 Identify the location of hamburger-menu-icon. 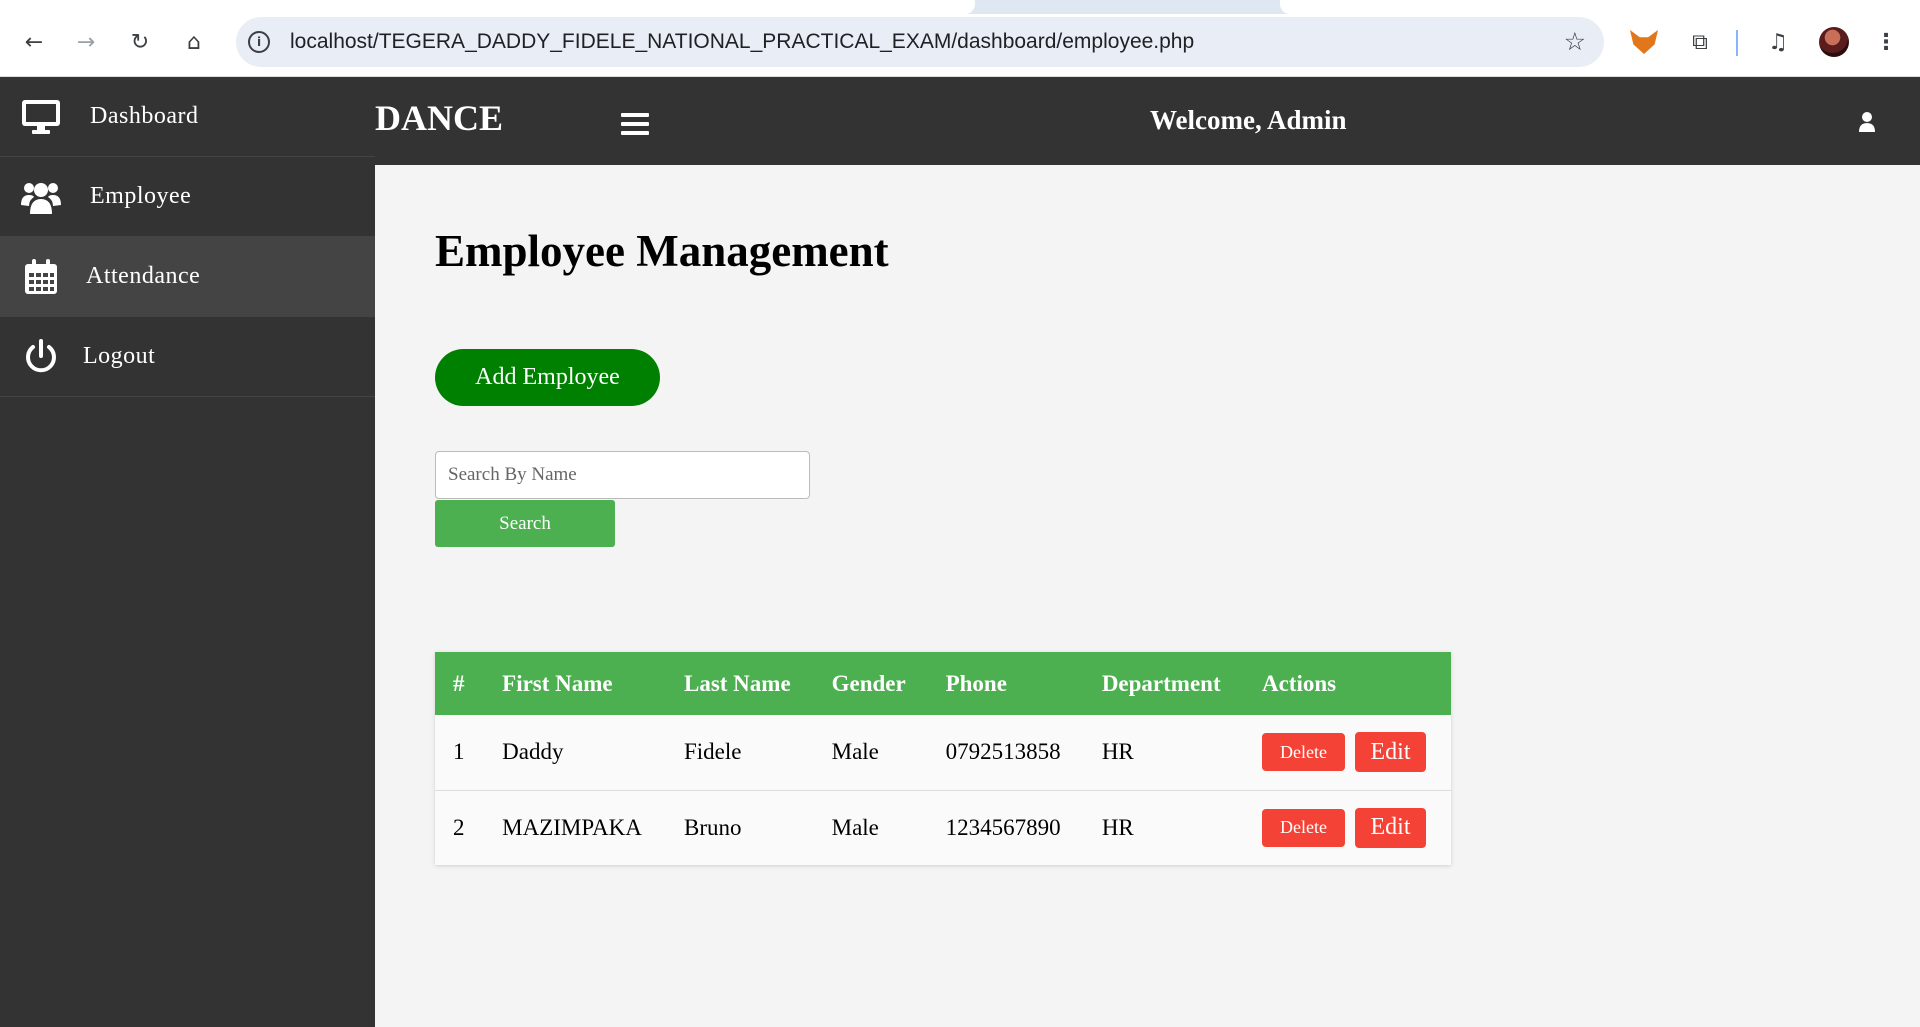
(635, 124).